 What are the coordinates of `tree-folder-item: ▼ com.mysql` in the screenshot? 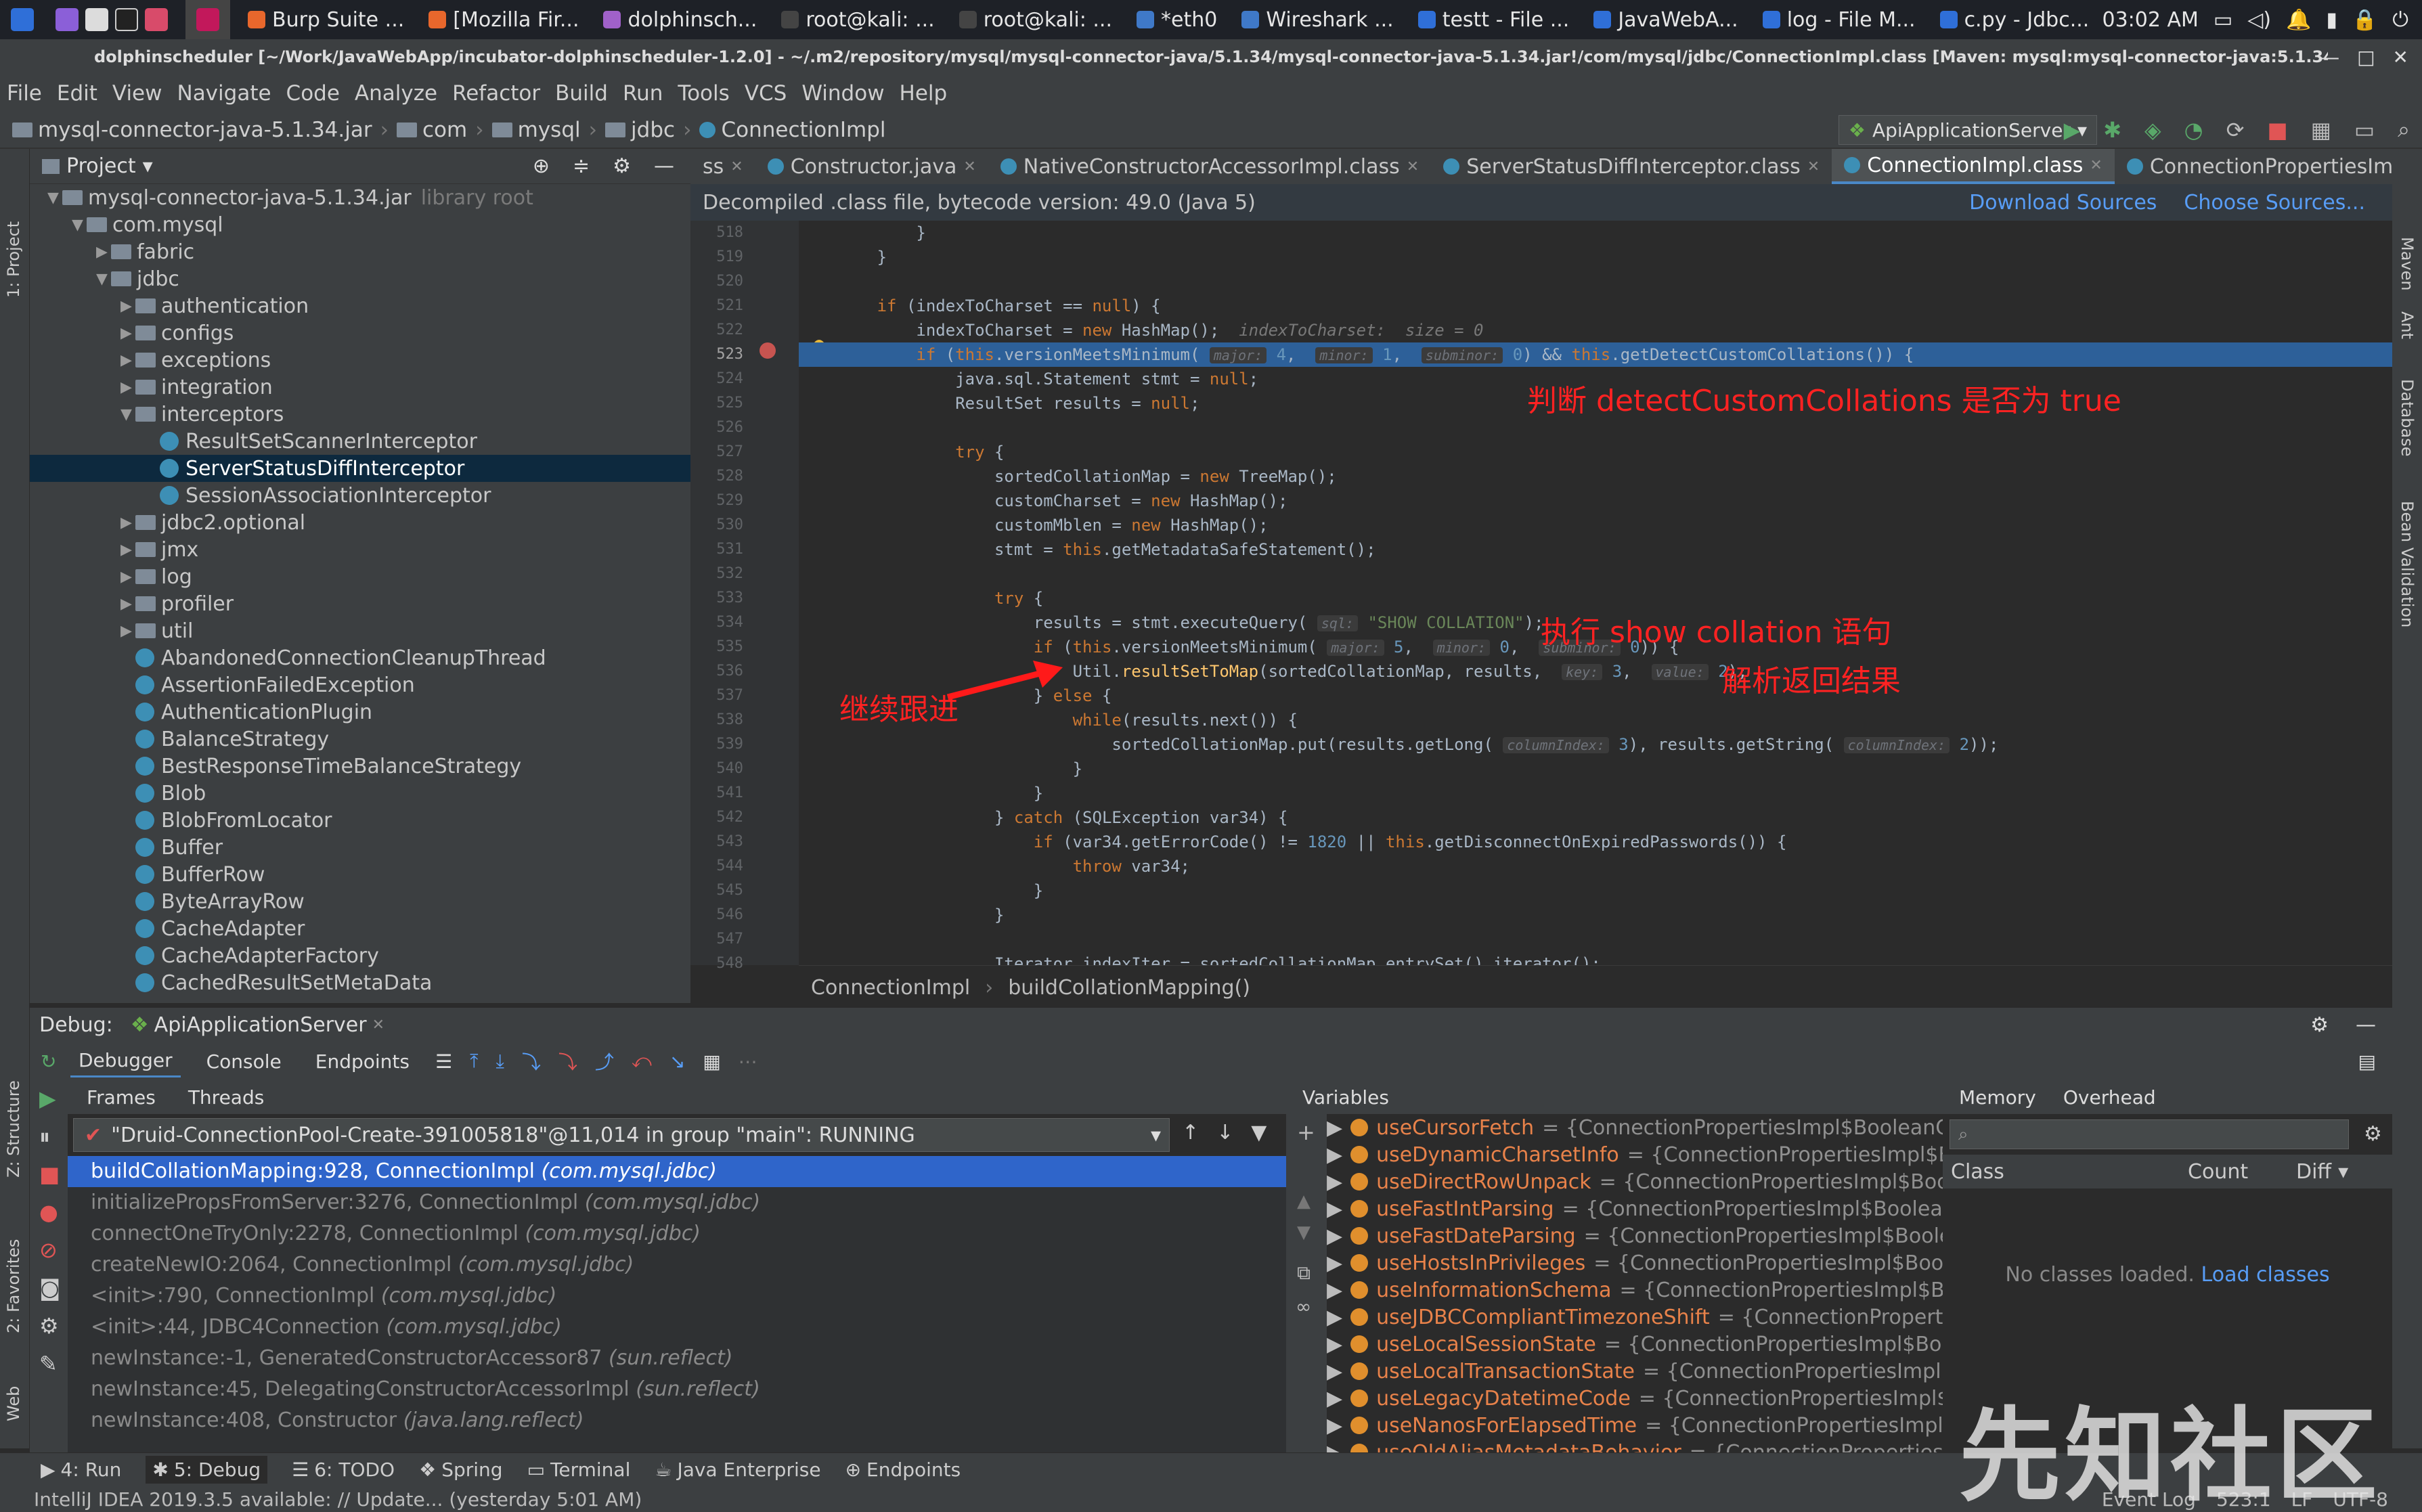 It's located at (360, 224).